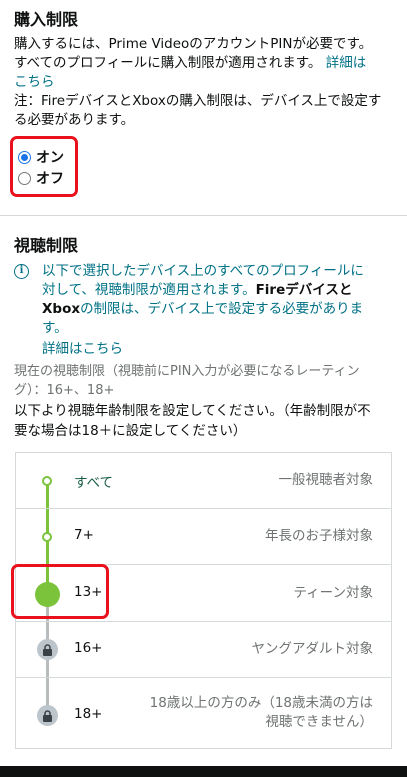  I want to click on info-line3: Xboxの制限は、デバイス上で設定する必要がありま, so click(203, 309).